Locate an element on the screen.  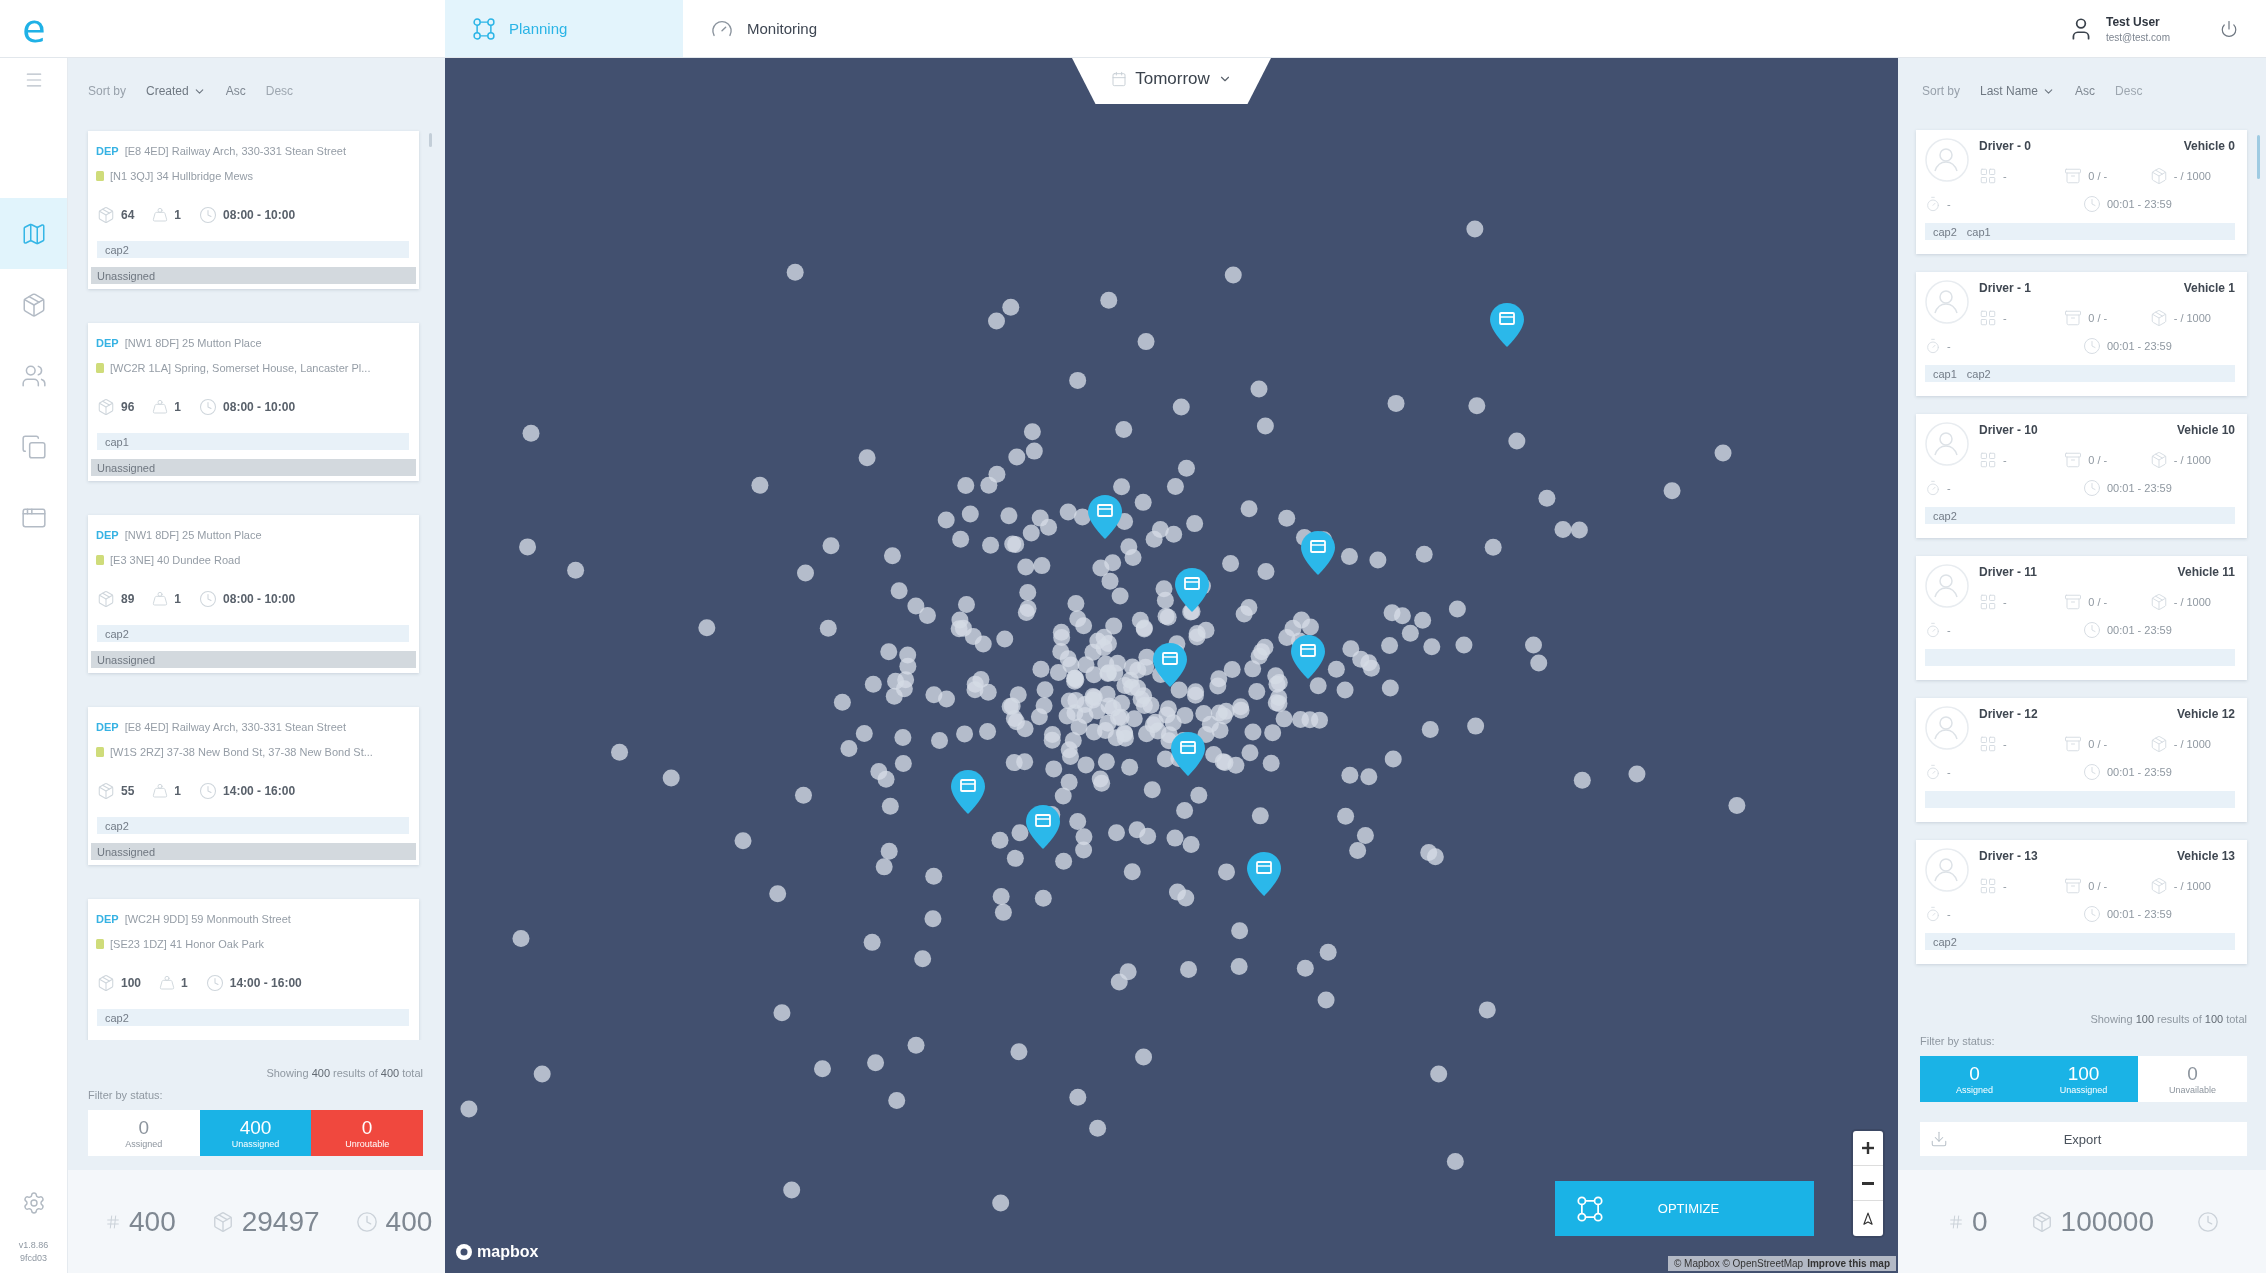
order-card: DEP [NW1 8DF] 25 Mutton Place [E3 3NE] 40 Dundee Road 89 1 08:00 - 10:00 cap2 Unassigned is located at coordinates (253, 594).